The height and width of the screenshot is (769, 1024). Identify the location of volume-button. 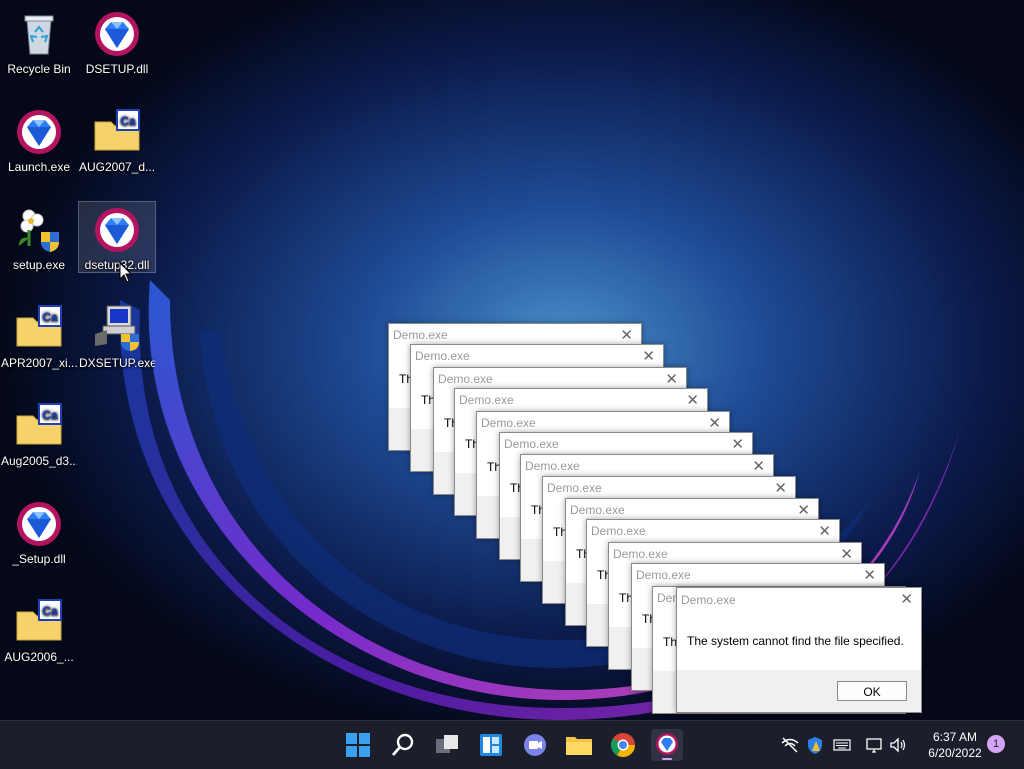
(898, 745).